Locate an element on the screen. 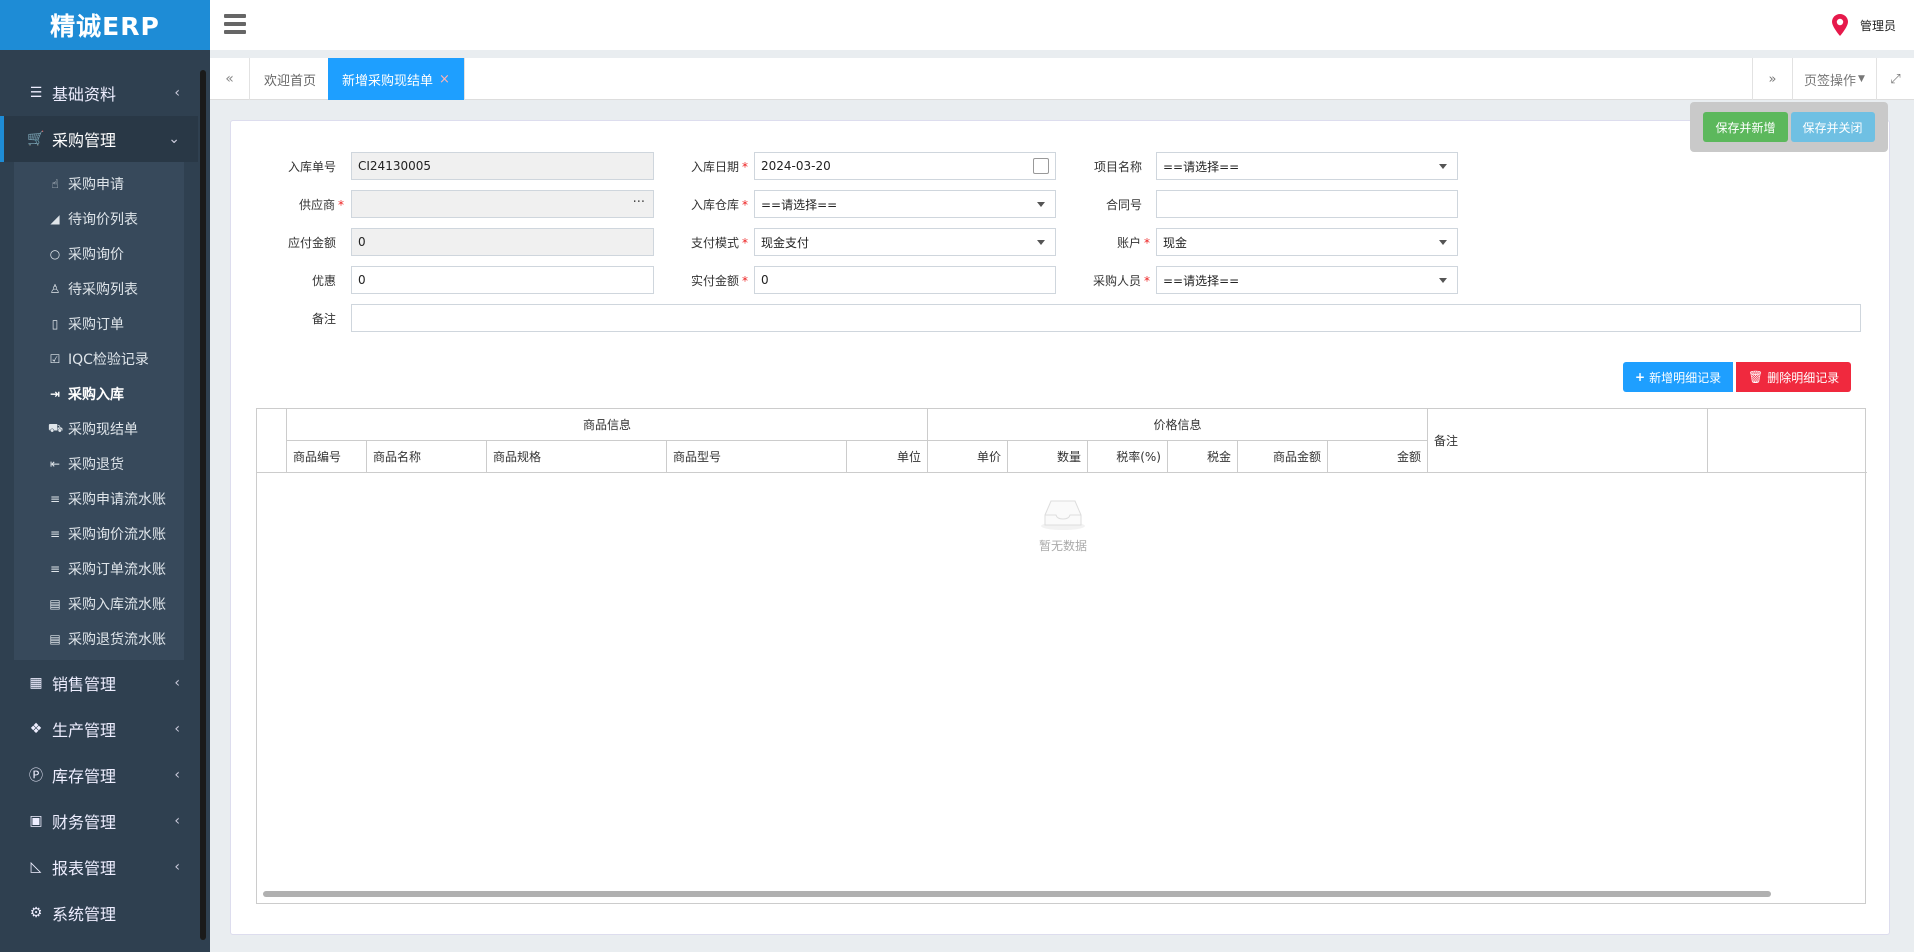 The width and height of the screenshot is (1914, 952). circle-icon: ○ is located at coordinates (55, 253).